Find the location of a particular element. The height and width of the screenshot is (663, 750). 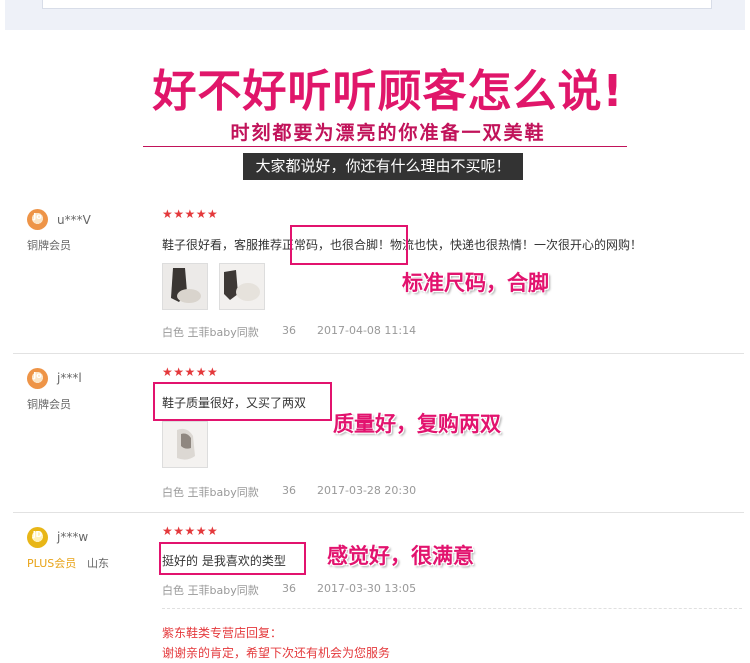

purchase-meta: 白色 王菲baby同款 36 2017-03-30 13:05 is located at coordinates (289, 590).